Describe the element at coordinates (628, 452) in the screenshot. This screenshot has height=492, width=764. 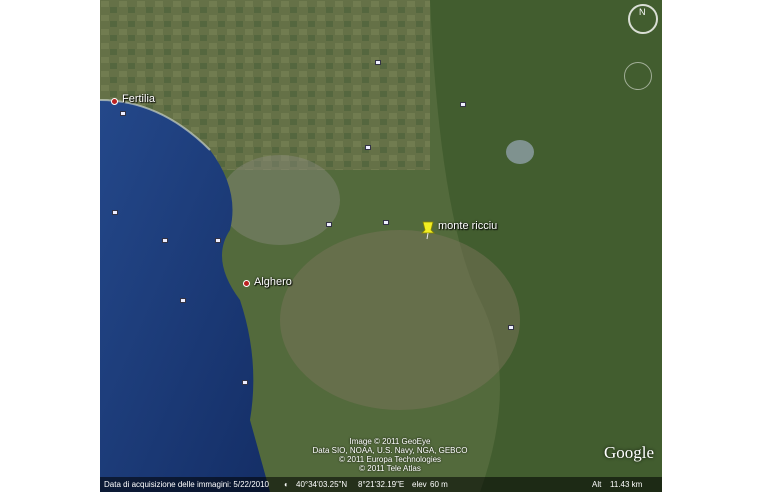
I see `google-logo: Google` at that location.